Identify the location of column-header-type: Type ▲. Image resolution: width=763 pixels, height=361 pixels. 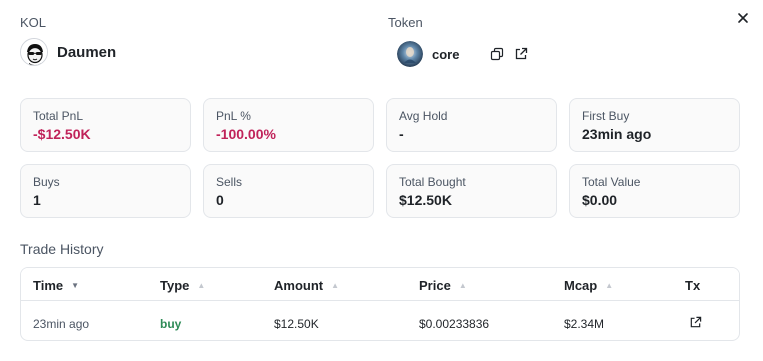
(182, 285).